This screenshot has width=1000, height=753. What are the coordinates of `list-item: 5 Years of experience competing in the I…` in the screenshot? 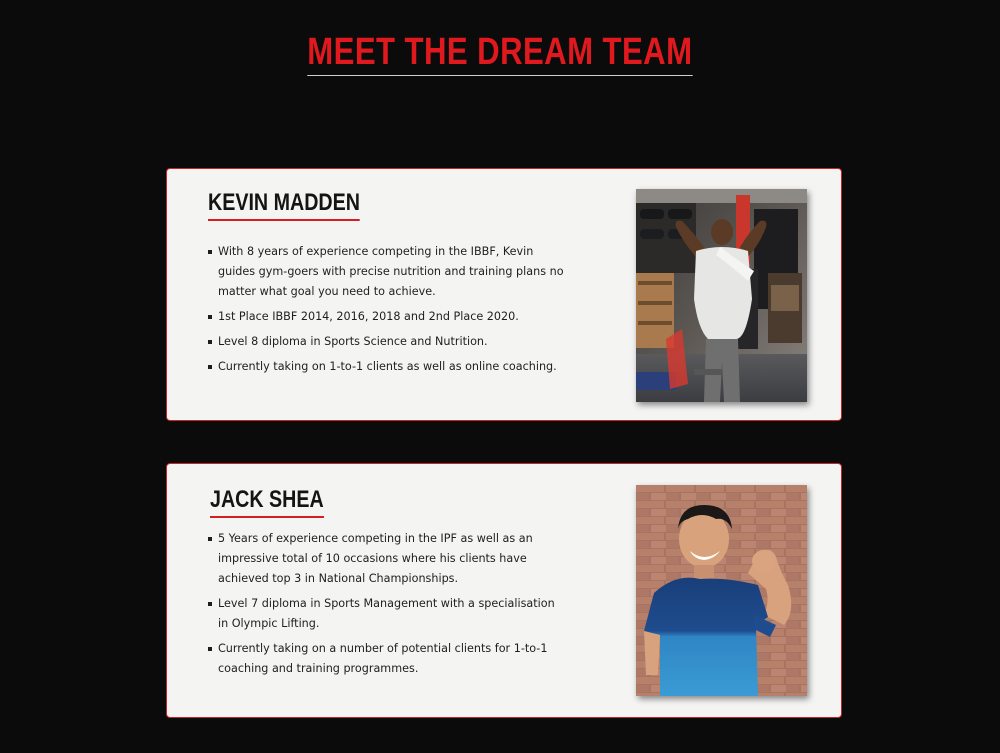 It's located at (387, 559).